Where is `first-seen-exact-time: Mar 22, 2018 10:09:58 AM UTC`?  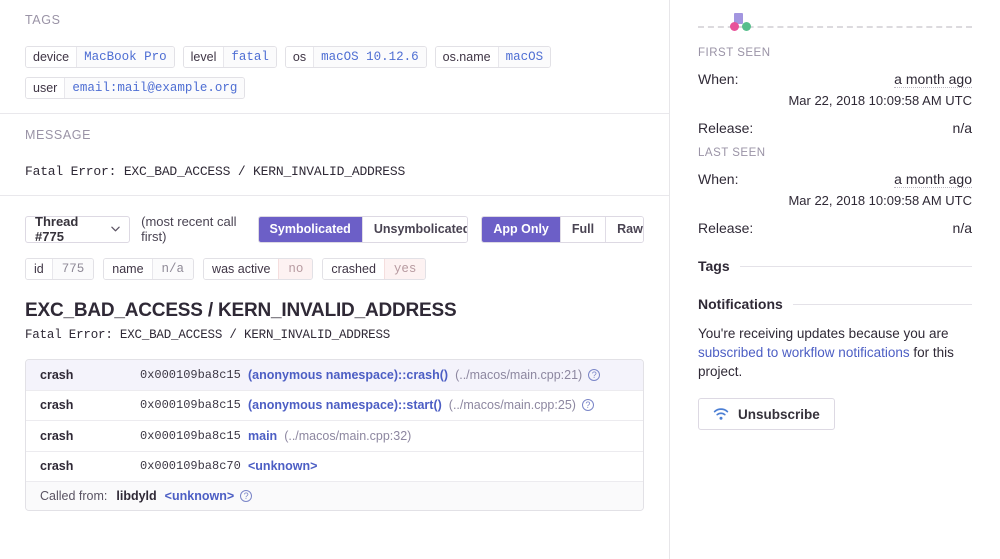 first-seen-exact-time: Mar 22, 2018 10:09:58 AM UTC is located at coordinates (880, 100).